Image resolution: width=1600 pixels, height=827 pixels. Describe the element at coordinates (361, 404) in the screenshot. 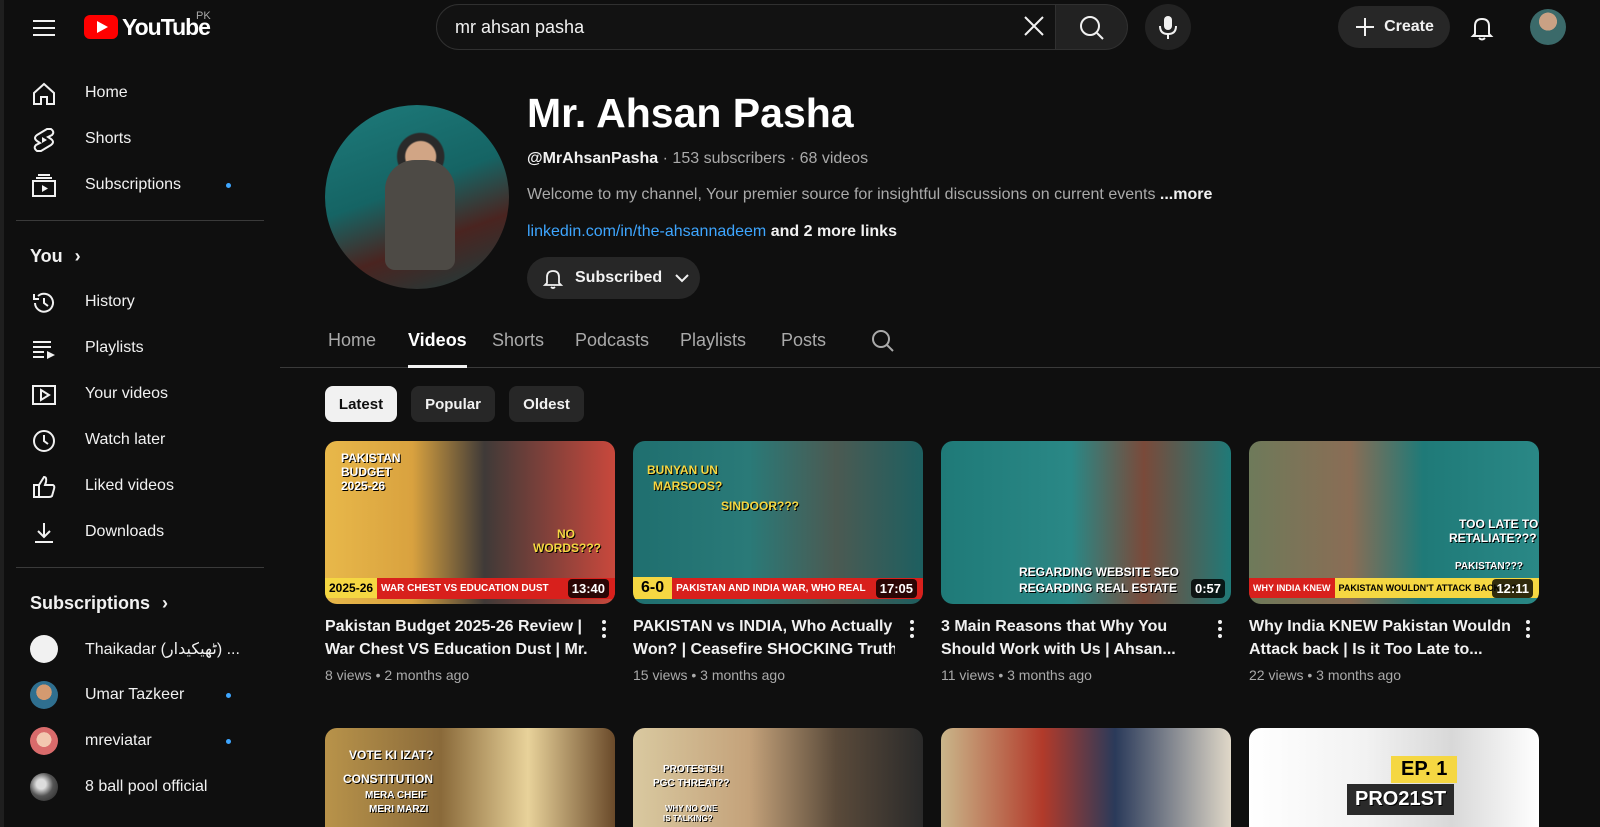

I see `chip-latest: Latest` at that location.